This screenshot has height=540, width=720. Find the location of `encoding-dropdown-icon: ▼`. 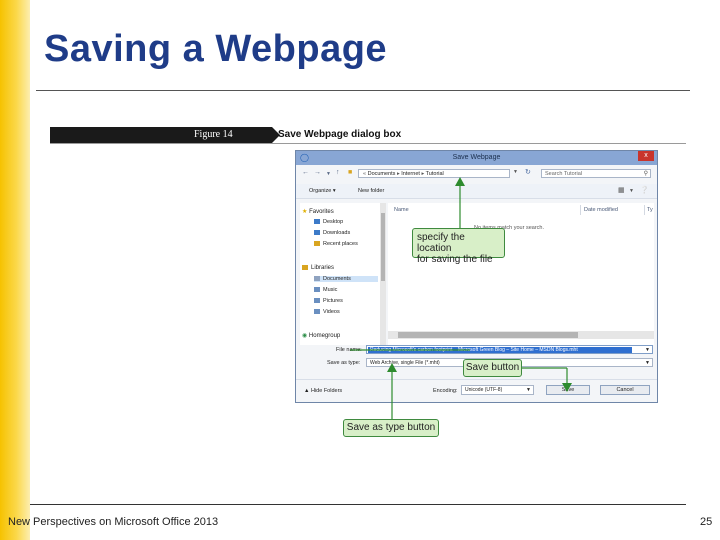

encoding-dropdown-icon: ▼ is located at coordinates (528, 390).